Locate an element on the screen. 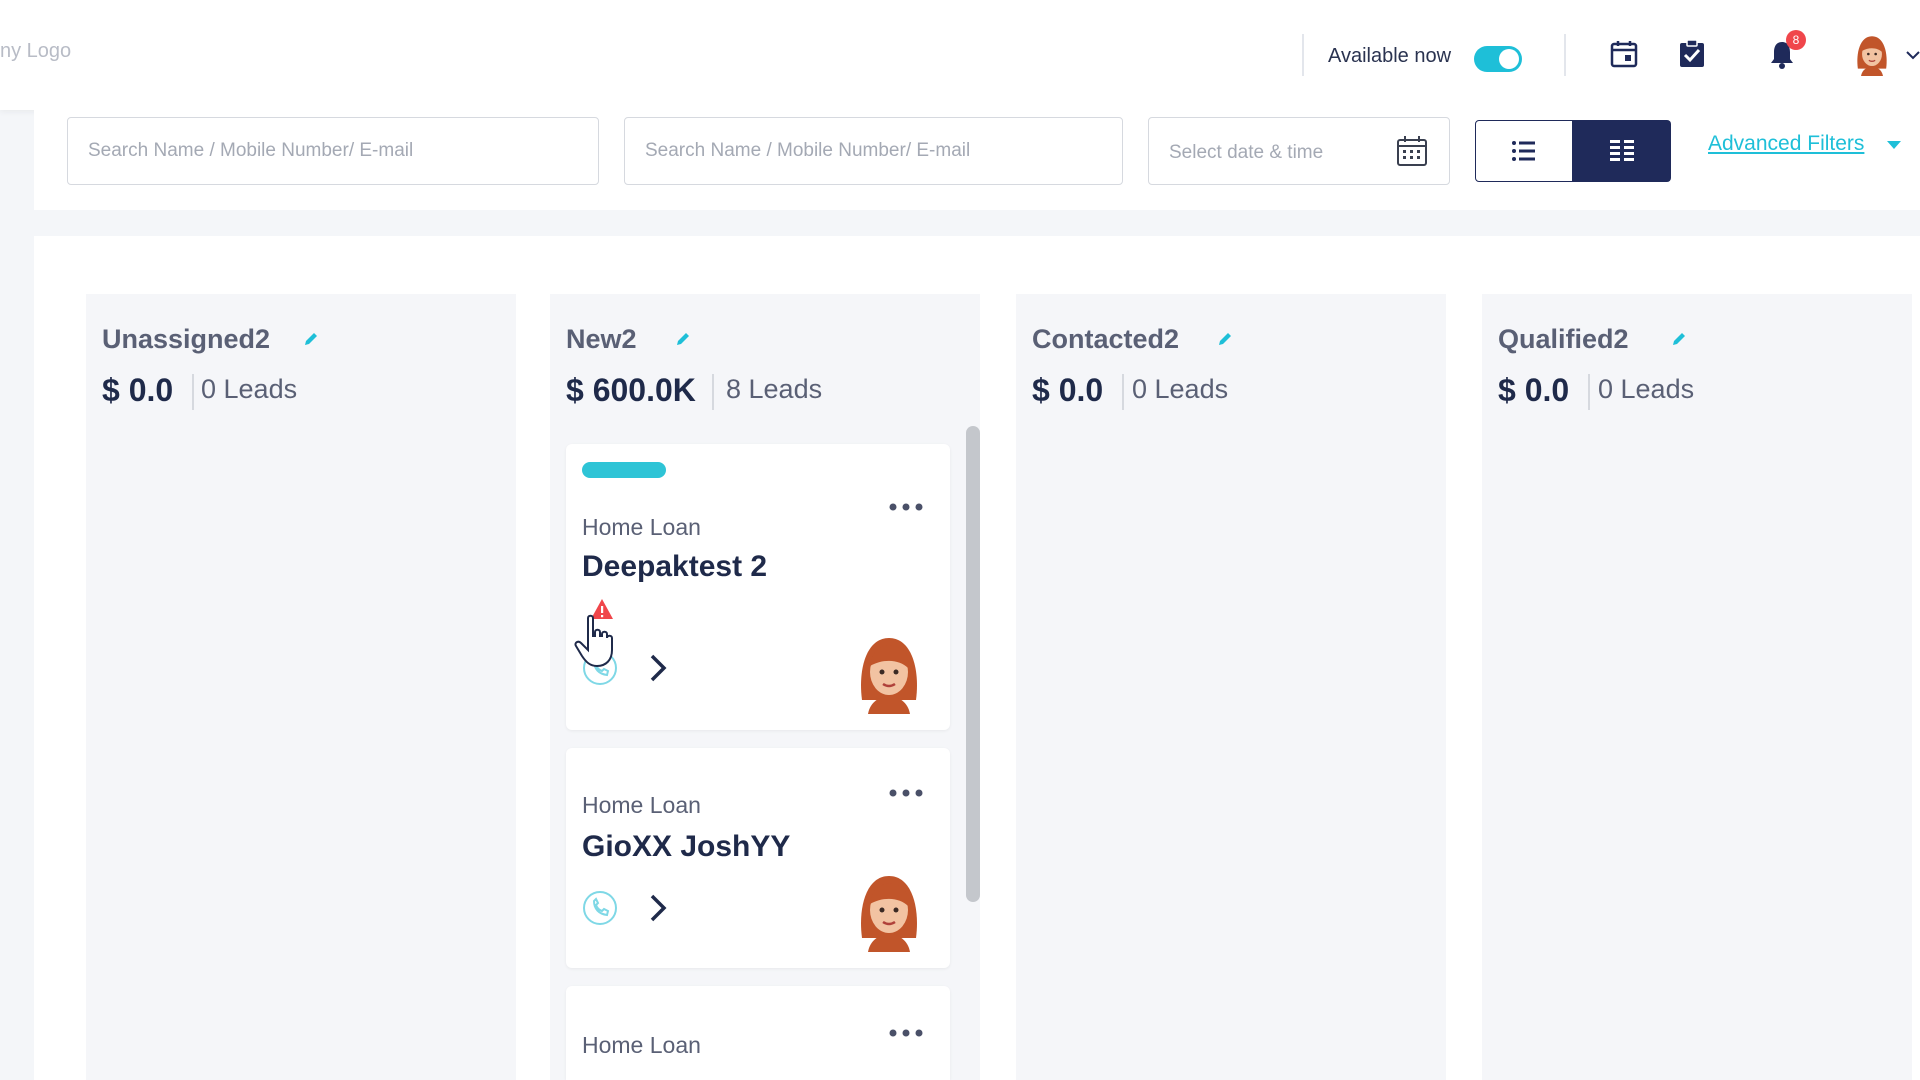  toggle-knob is located at coordinates (1509, 59).